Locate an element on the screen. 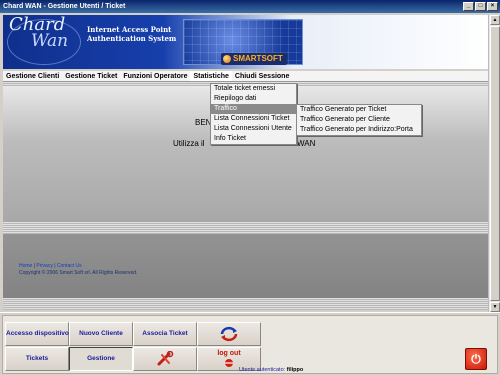  instruction-text-right: WAN is located at coordinates (306, 143).